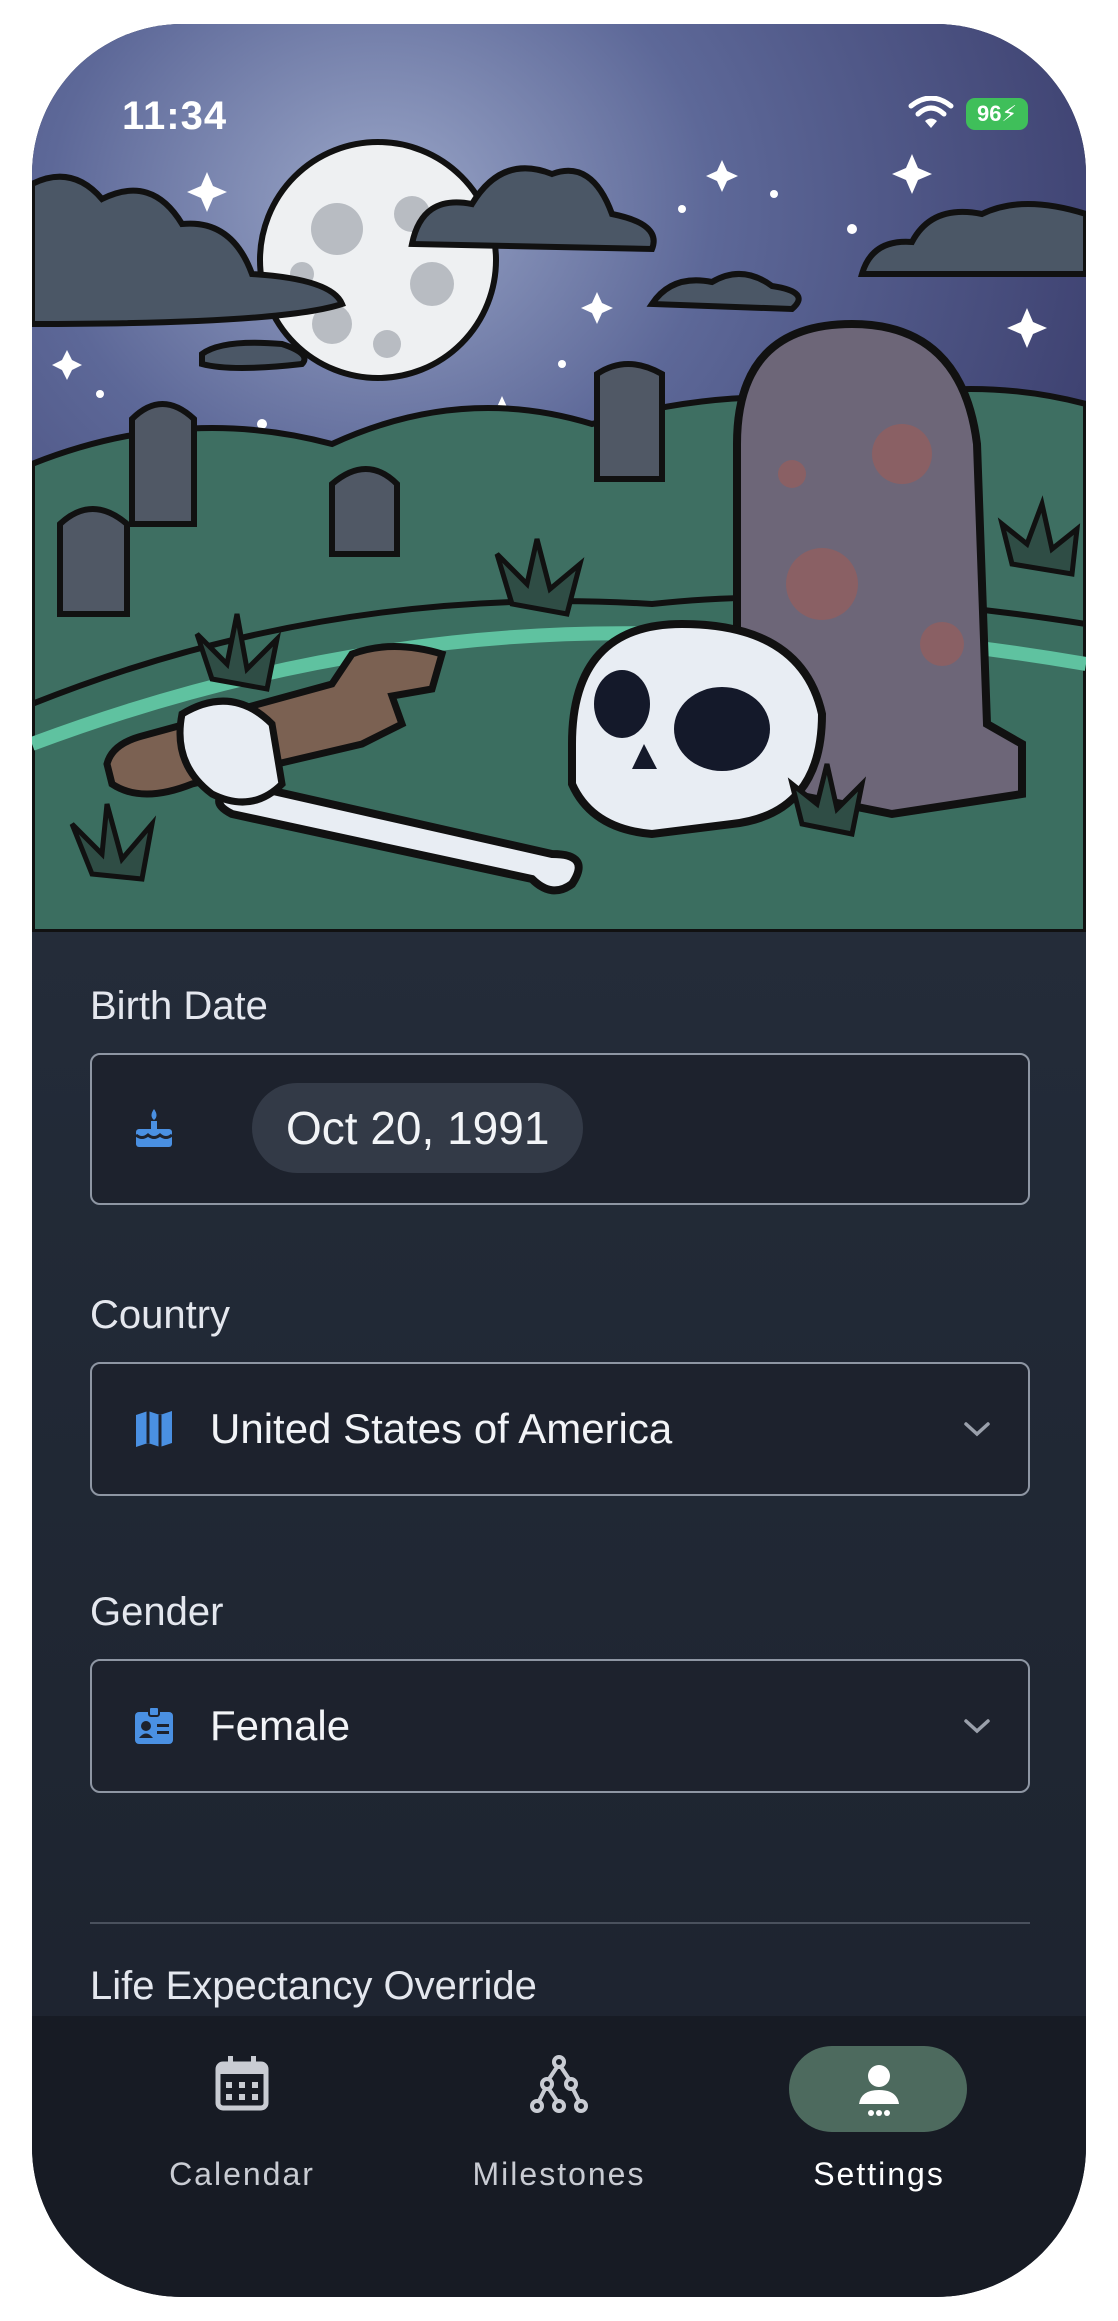 The image size is (1118, 2321). Describe the element at coordinates (175, 116) in the screenshot. I see `status-time: 11:34` at that location.